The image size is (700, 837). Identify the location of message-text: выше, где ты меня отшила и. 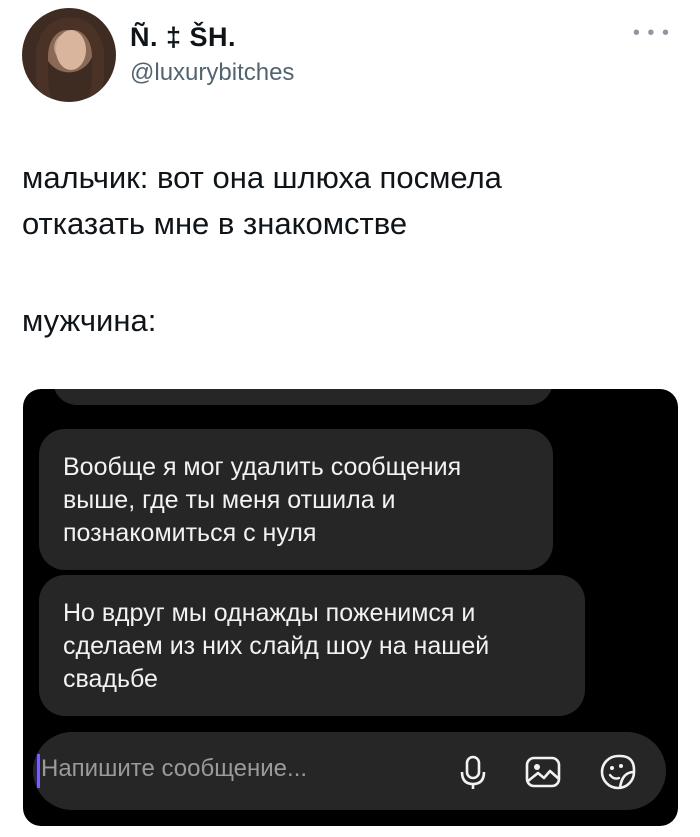
(229, 500).